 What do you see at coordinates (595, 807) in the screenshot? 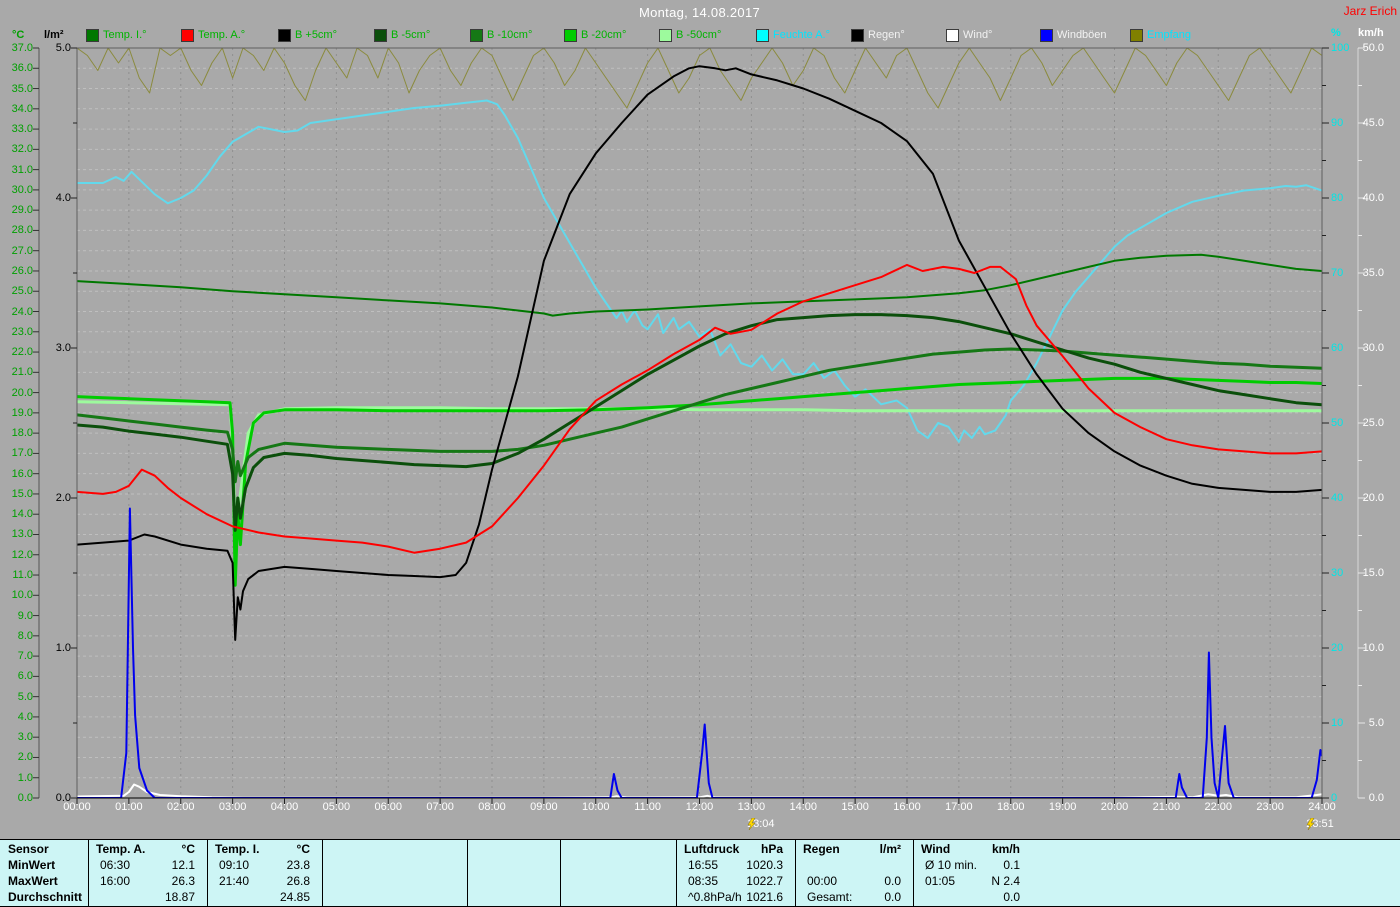
I see `time-axis-label: 10:00` at bounding box center [595, 807].